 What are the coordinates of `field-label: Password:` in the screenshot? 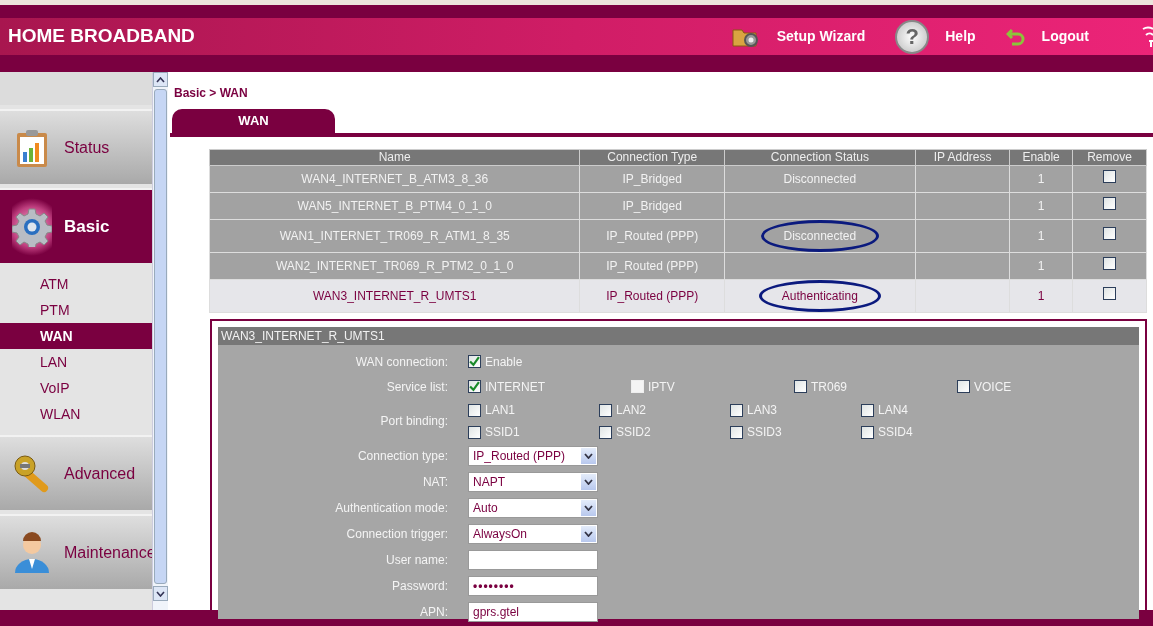 It's located at (419, 586).